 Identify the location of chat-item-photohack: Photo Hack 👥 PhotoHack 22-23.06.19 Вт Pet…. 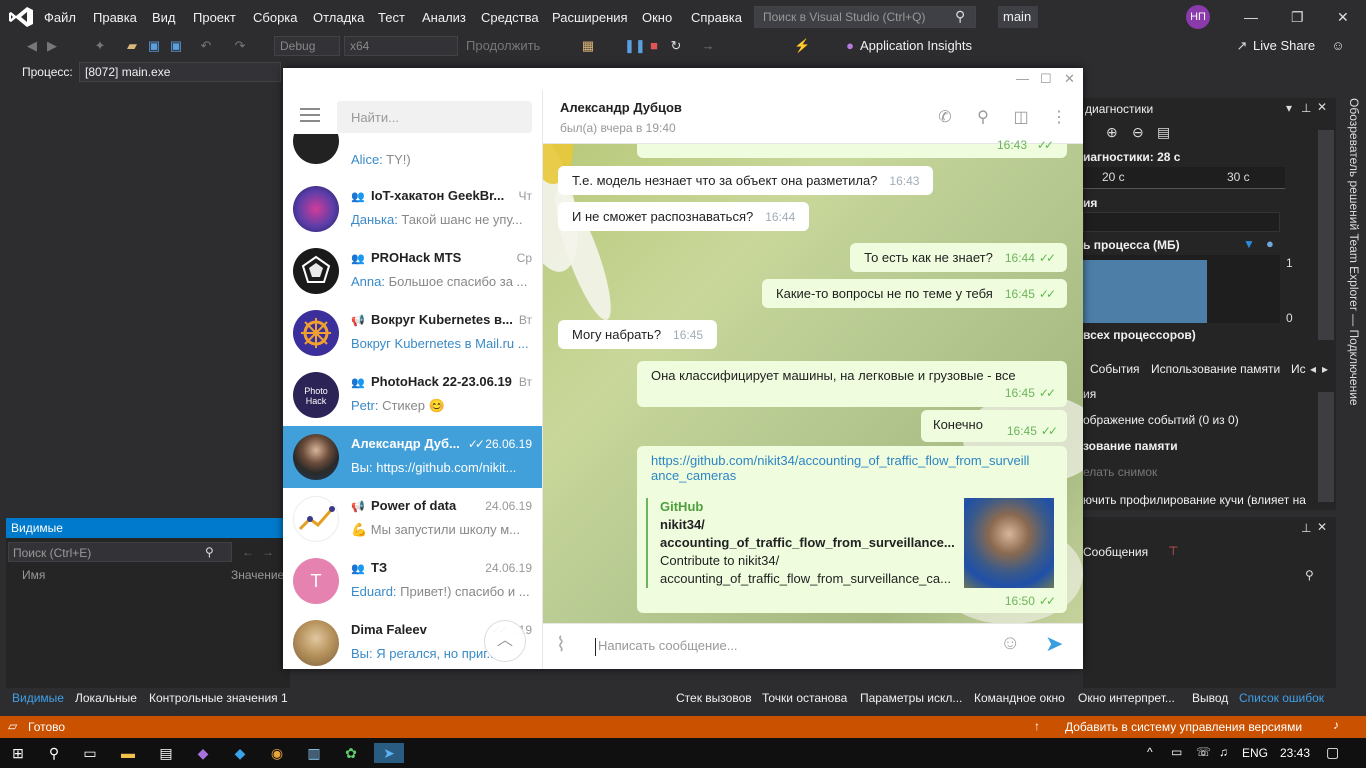
(412, 395).